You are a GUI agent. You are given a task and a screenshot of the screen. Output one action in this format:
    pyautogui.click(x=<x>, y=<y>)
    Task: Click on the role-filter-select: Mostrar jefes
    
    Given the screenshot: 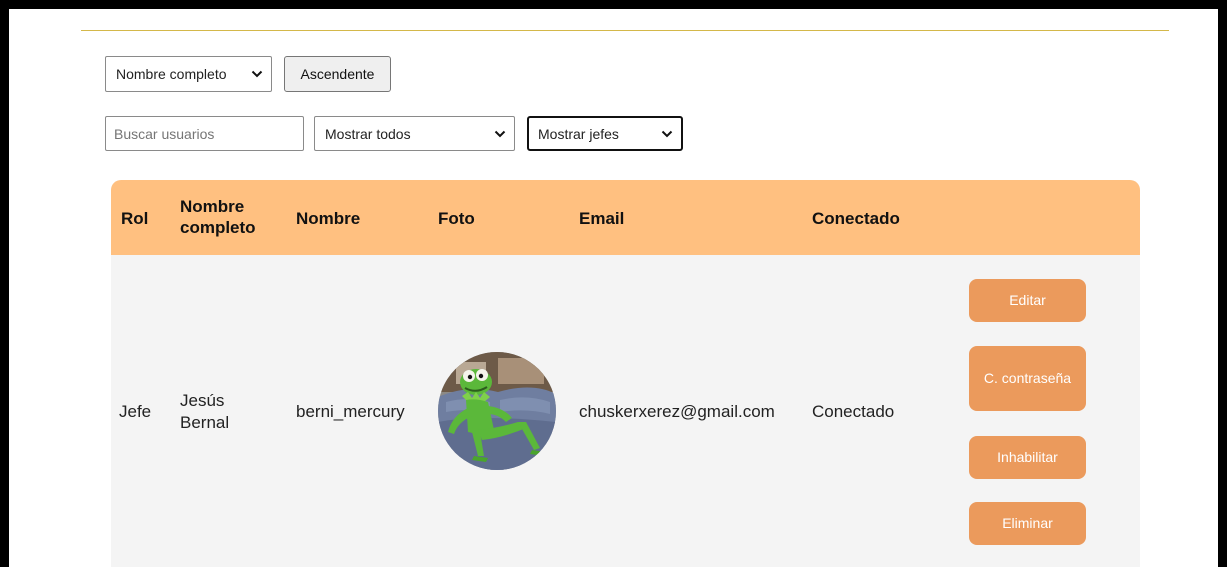 What is the action you would take?
    pyautogui.click(x=605, y=133)
    